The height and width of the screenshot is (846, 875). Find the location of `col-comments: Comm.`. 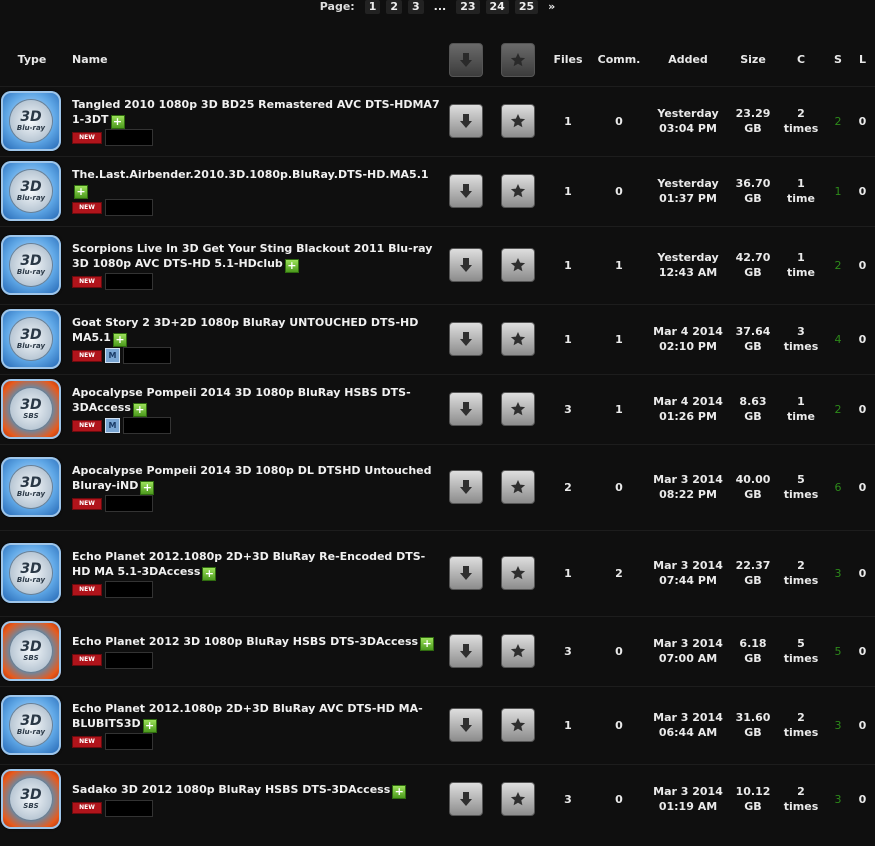

col-comments: Comm. is located at coordinates (619, 60).